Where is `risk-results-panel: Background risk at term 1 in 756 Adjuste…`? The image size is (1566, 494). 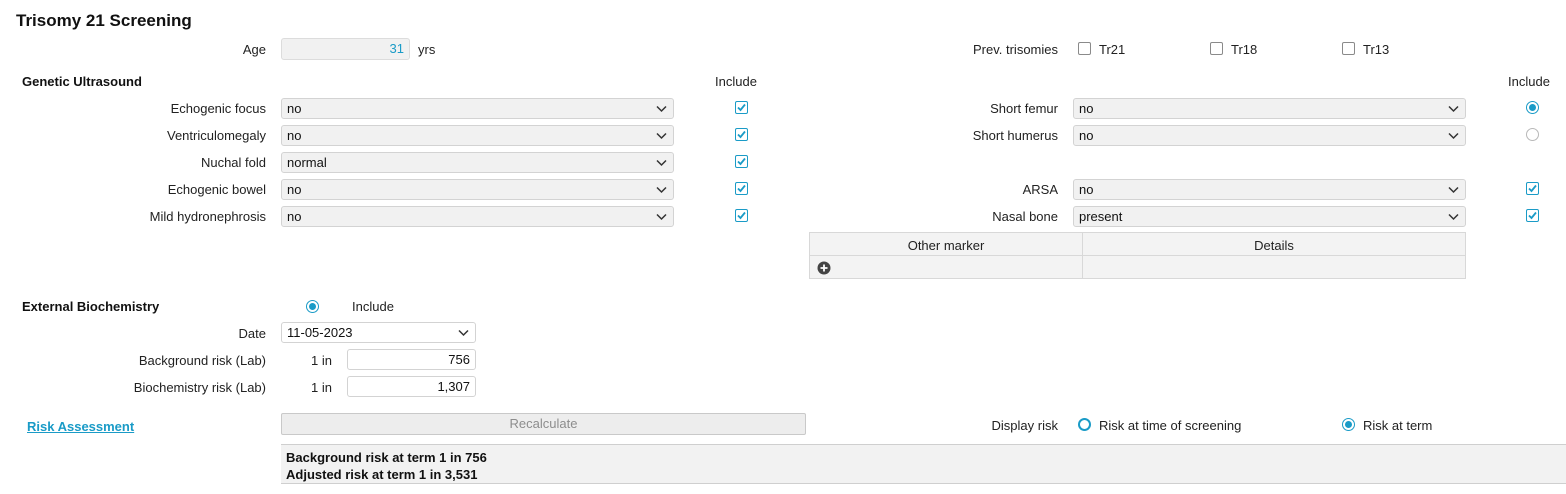
risk-results-panel: Background risk at term 1 in 756 Adjuste… is located at coordinates (923, 464).